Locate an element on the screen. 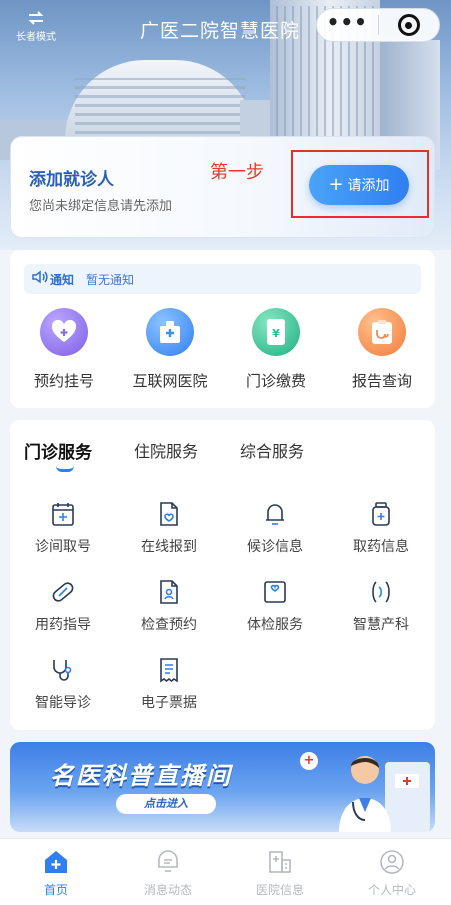 The width and height of the screenshot is (451, 905). bell-icon is located at coordinates (275, 514).